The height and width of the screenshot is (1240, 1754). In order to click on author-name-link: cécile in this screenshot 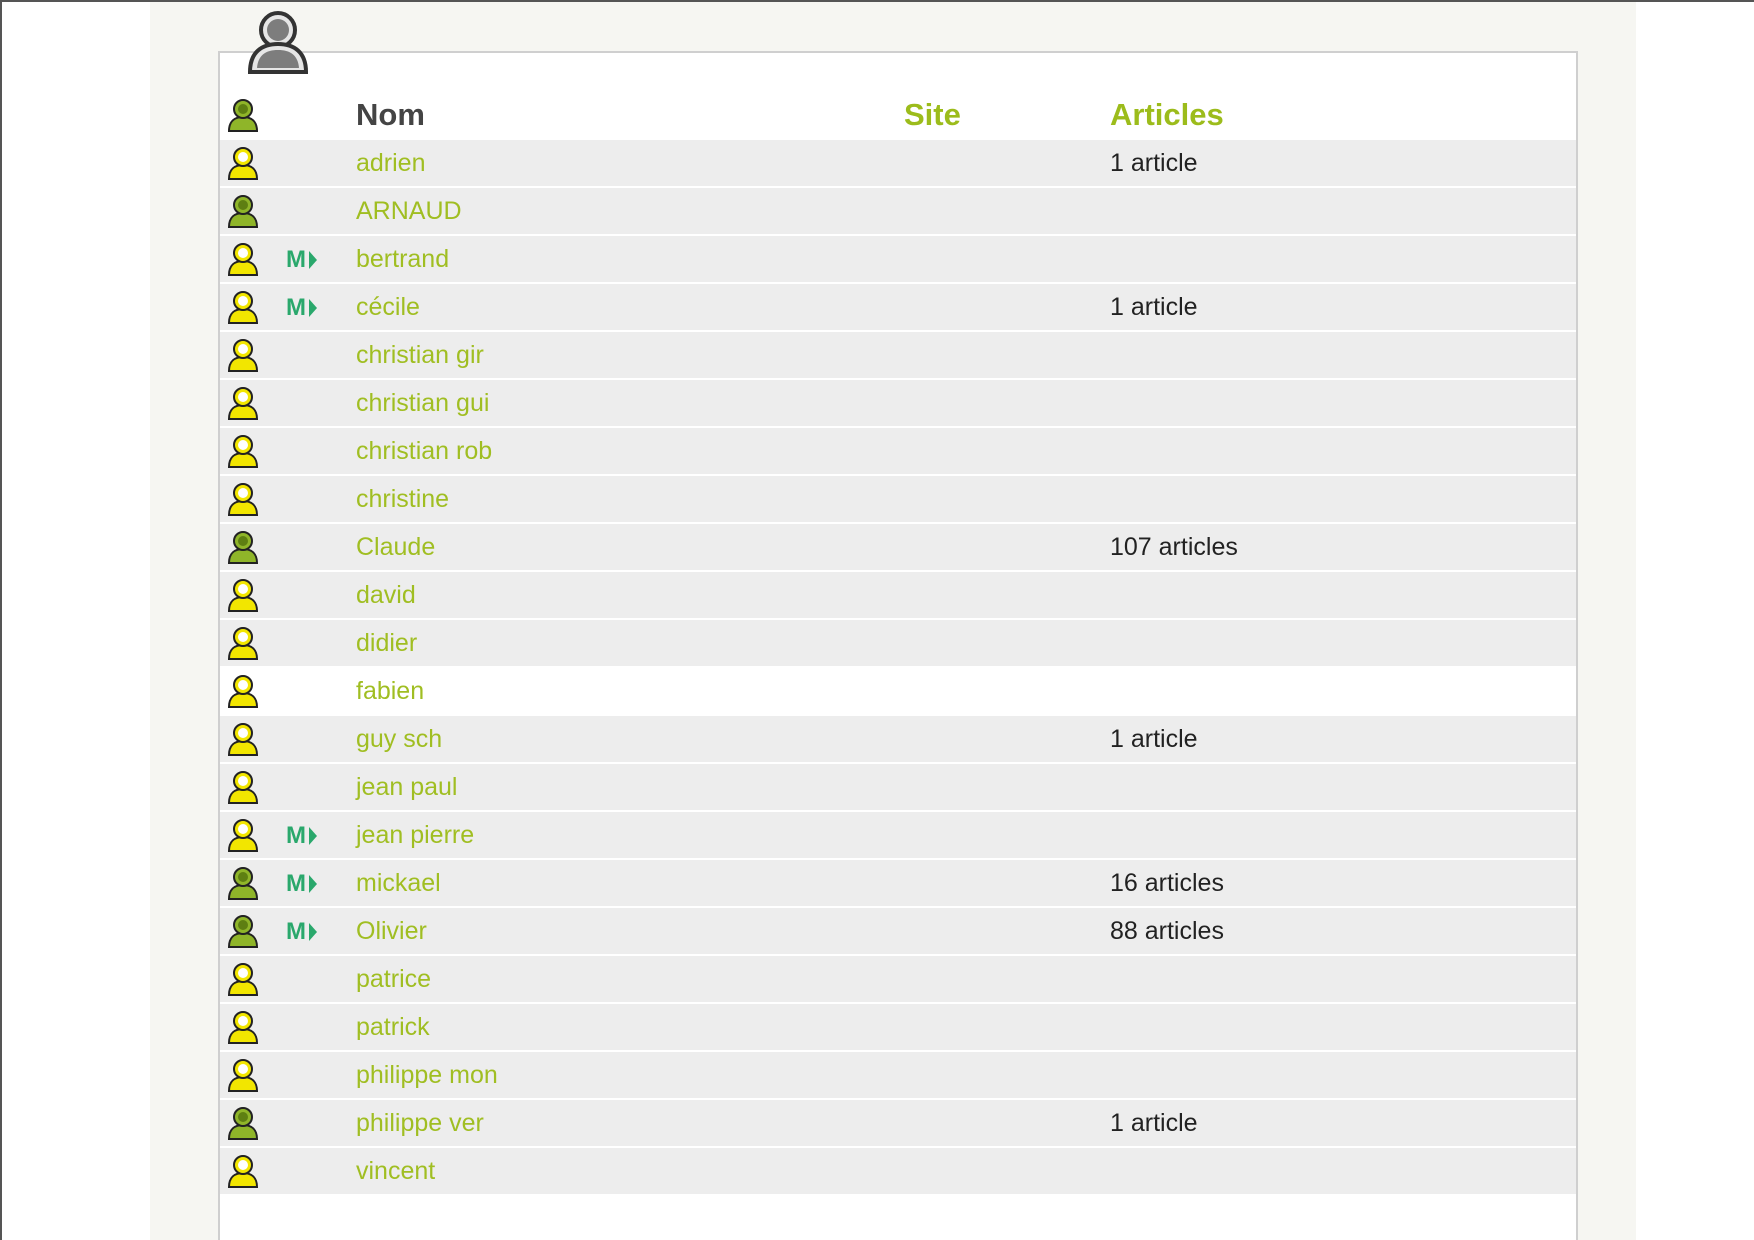, I will do `click(388, 307)`.